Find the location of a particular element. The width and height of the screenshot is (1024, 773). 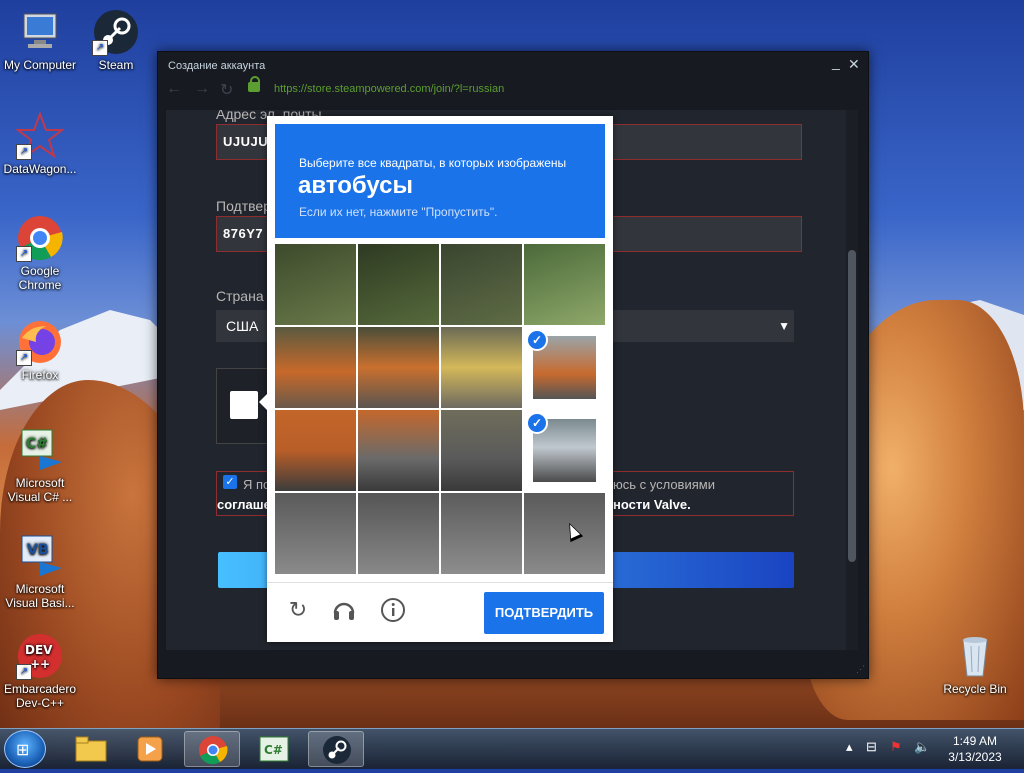

desktop-icon-steam: ↗ Steam is located at coordinates (116, 40).